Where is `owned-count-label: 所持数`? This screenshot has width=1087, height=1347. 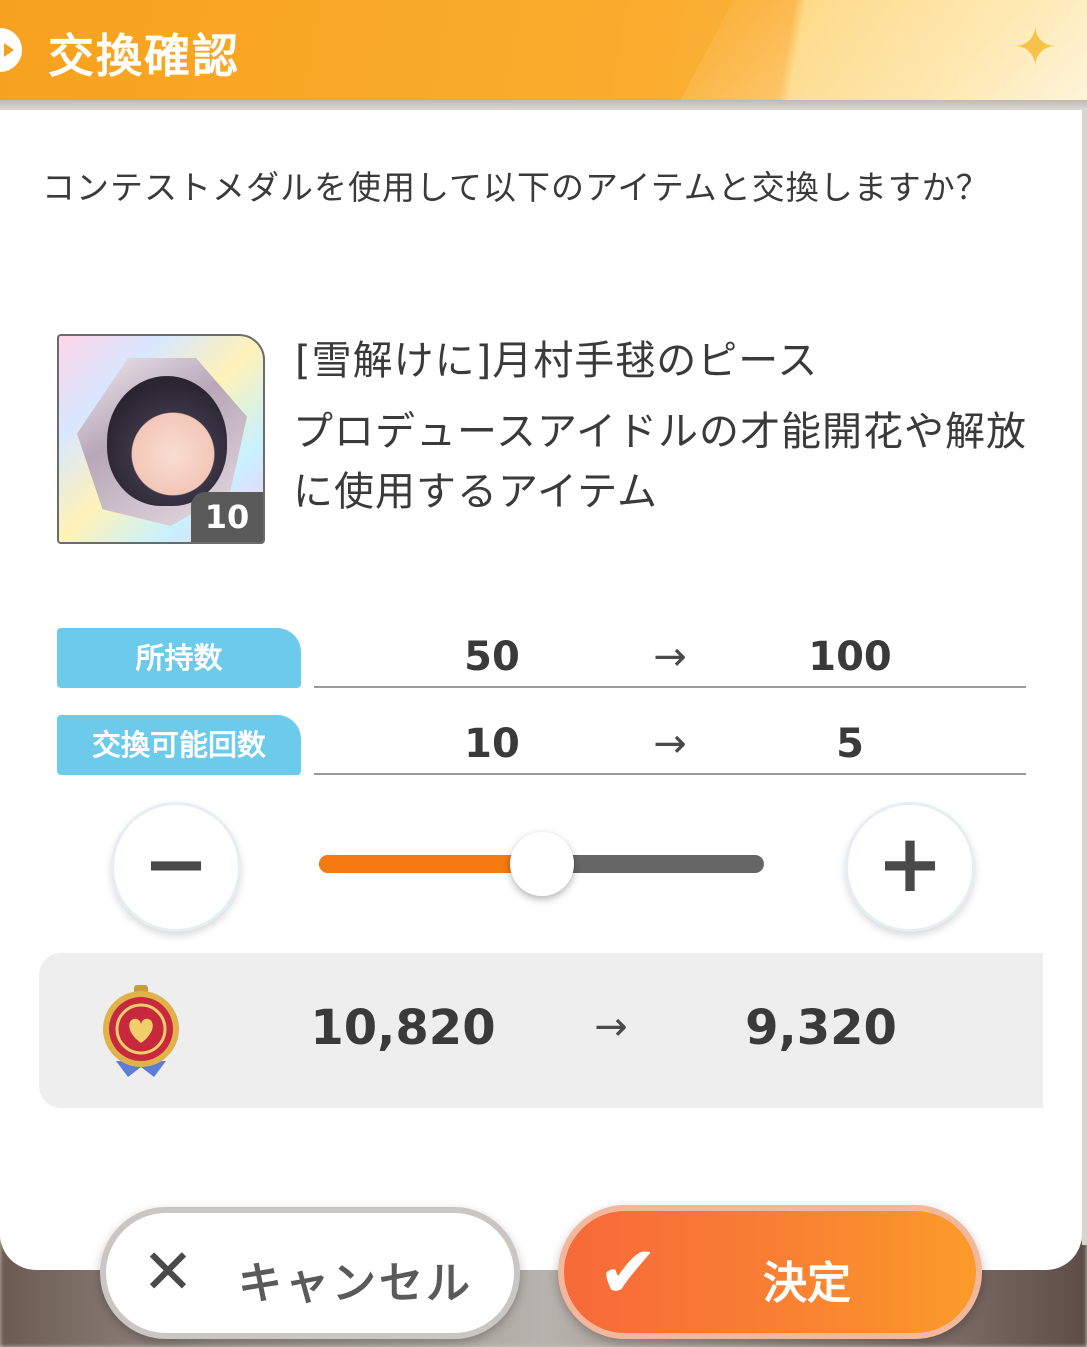 owned-count-label: 所持数 is located at coordinates (179, 658).